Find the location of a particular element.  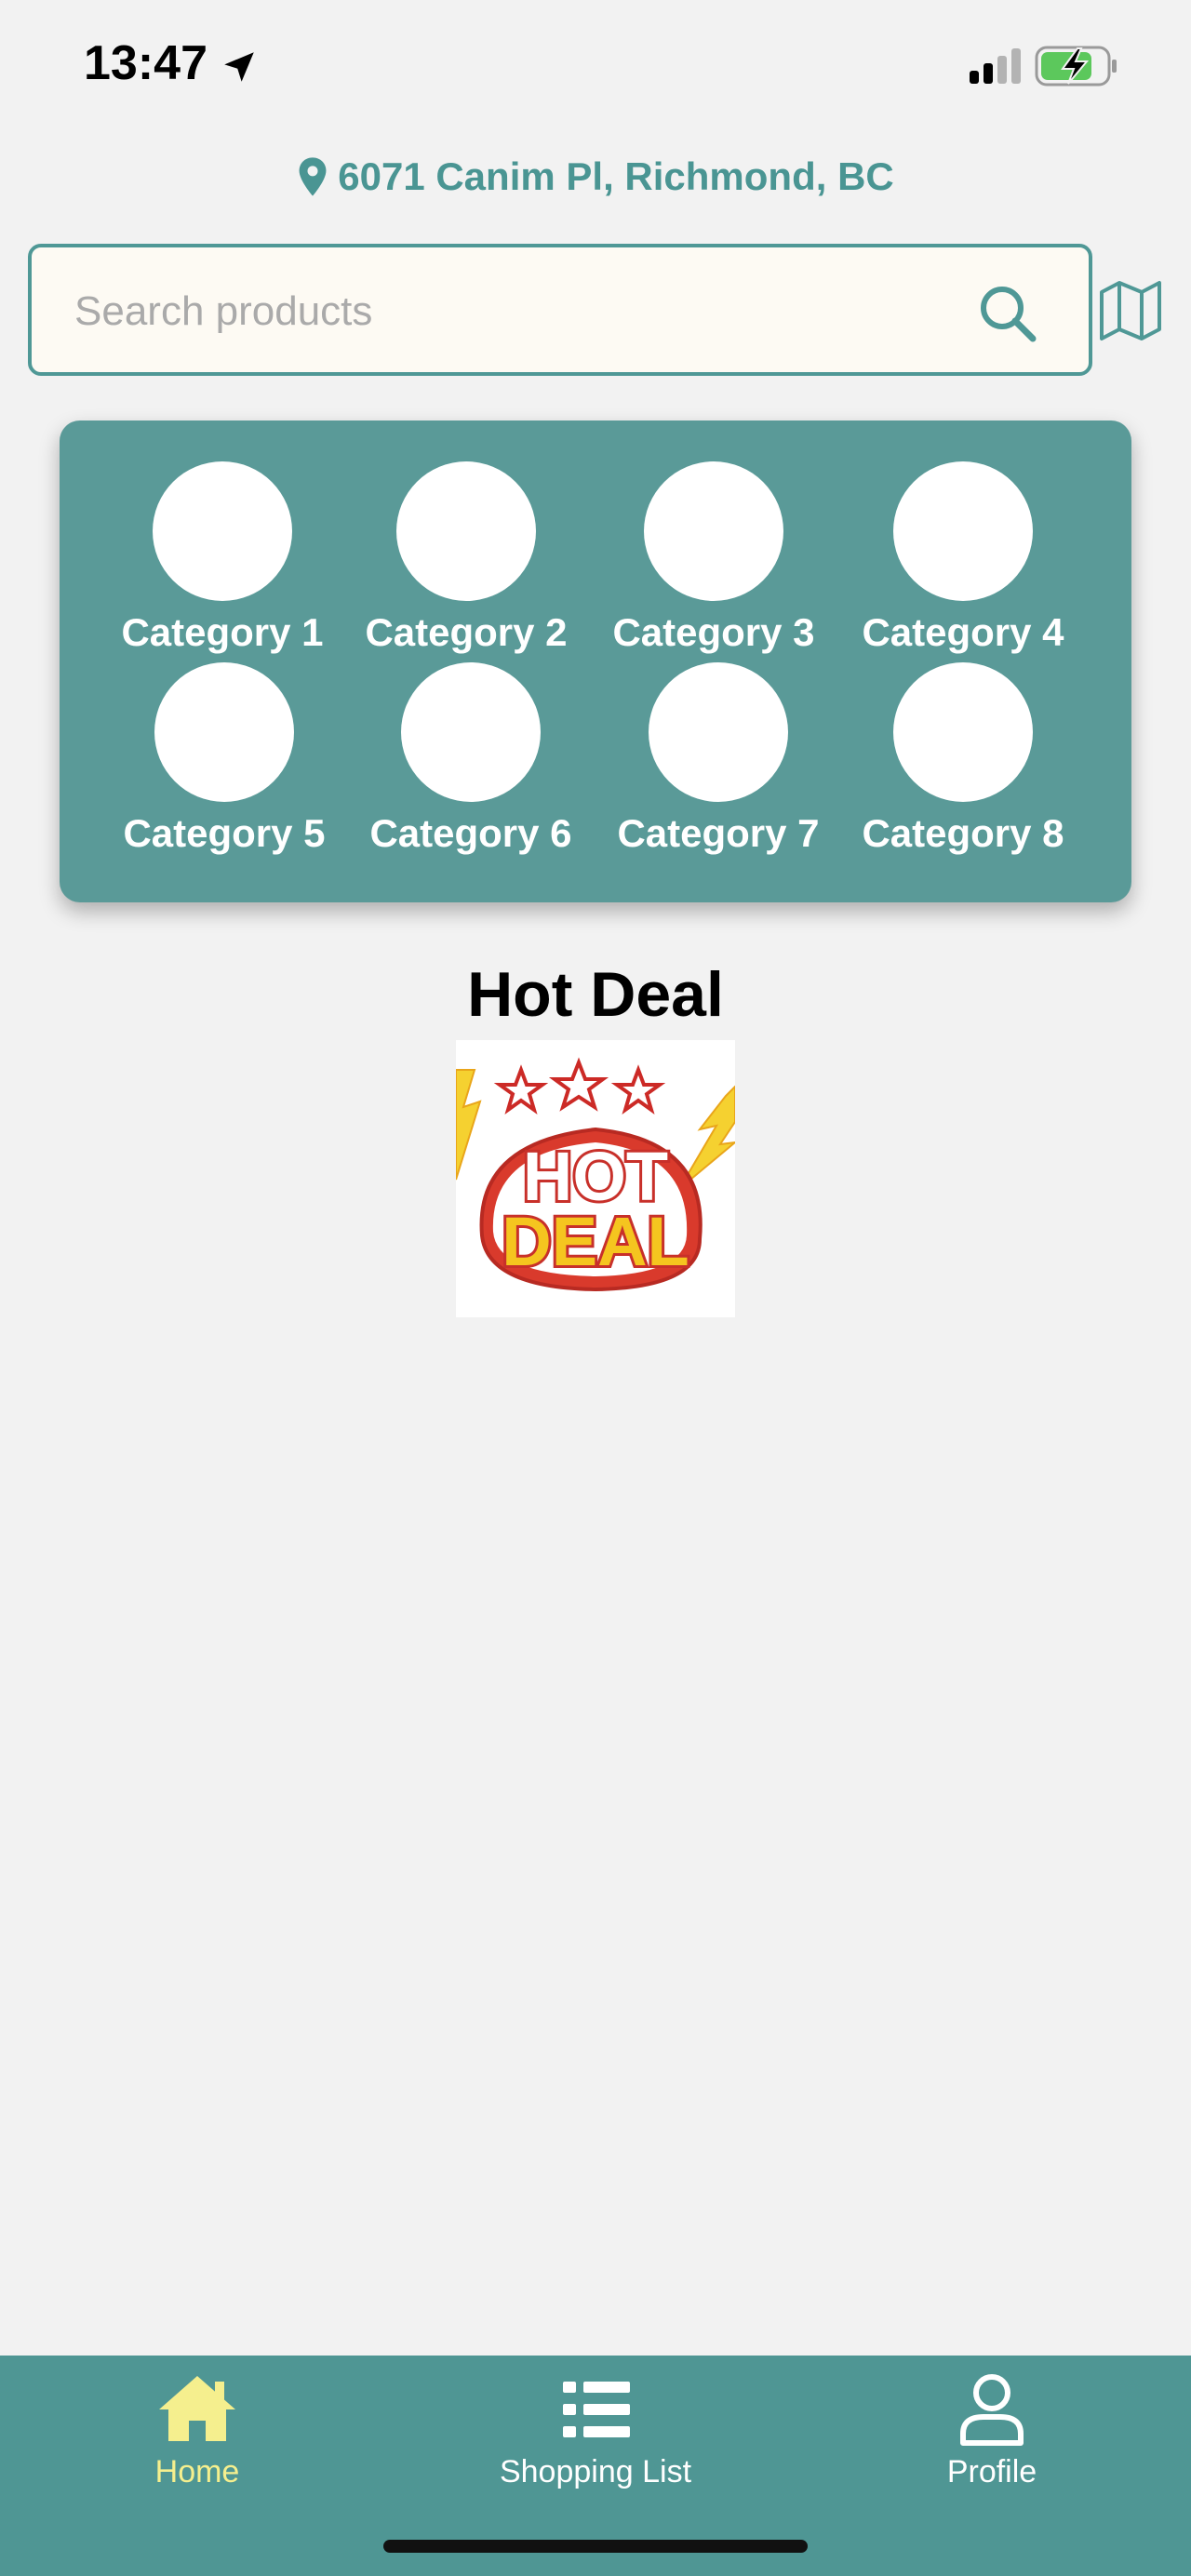

category-item-1: Category 1 is located at coordinates (222, 537).